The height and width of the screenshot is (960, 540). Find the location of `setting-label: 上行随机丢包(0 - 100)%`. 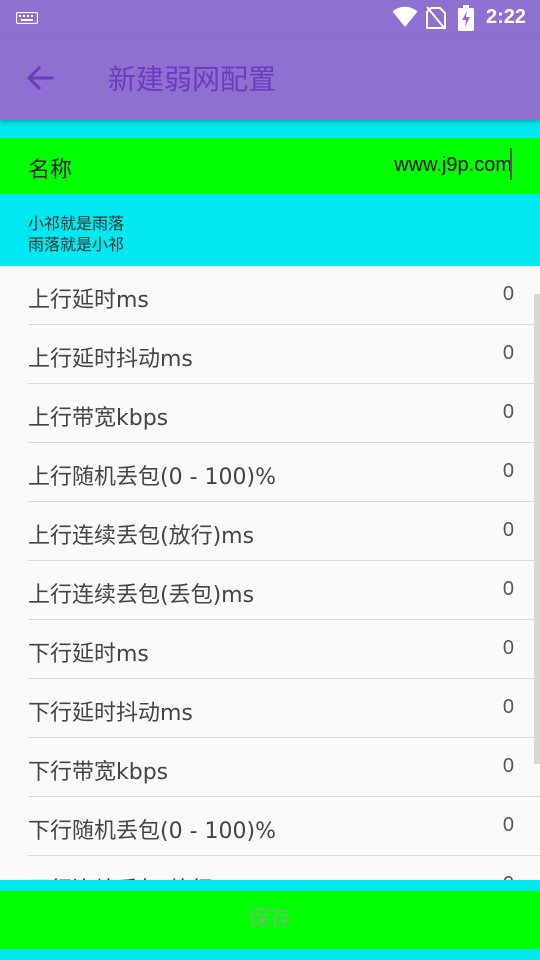

setting-label: 上行随机丢包(0 - 100)% is located at coordinates (152, 477).